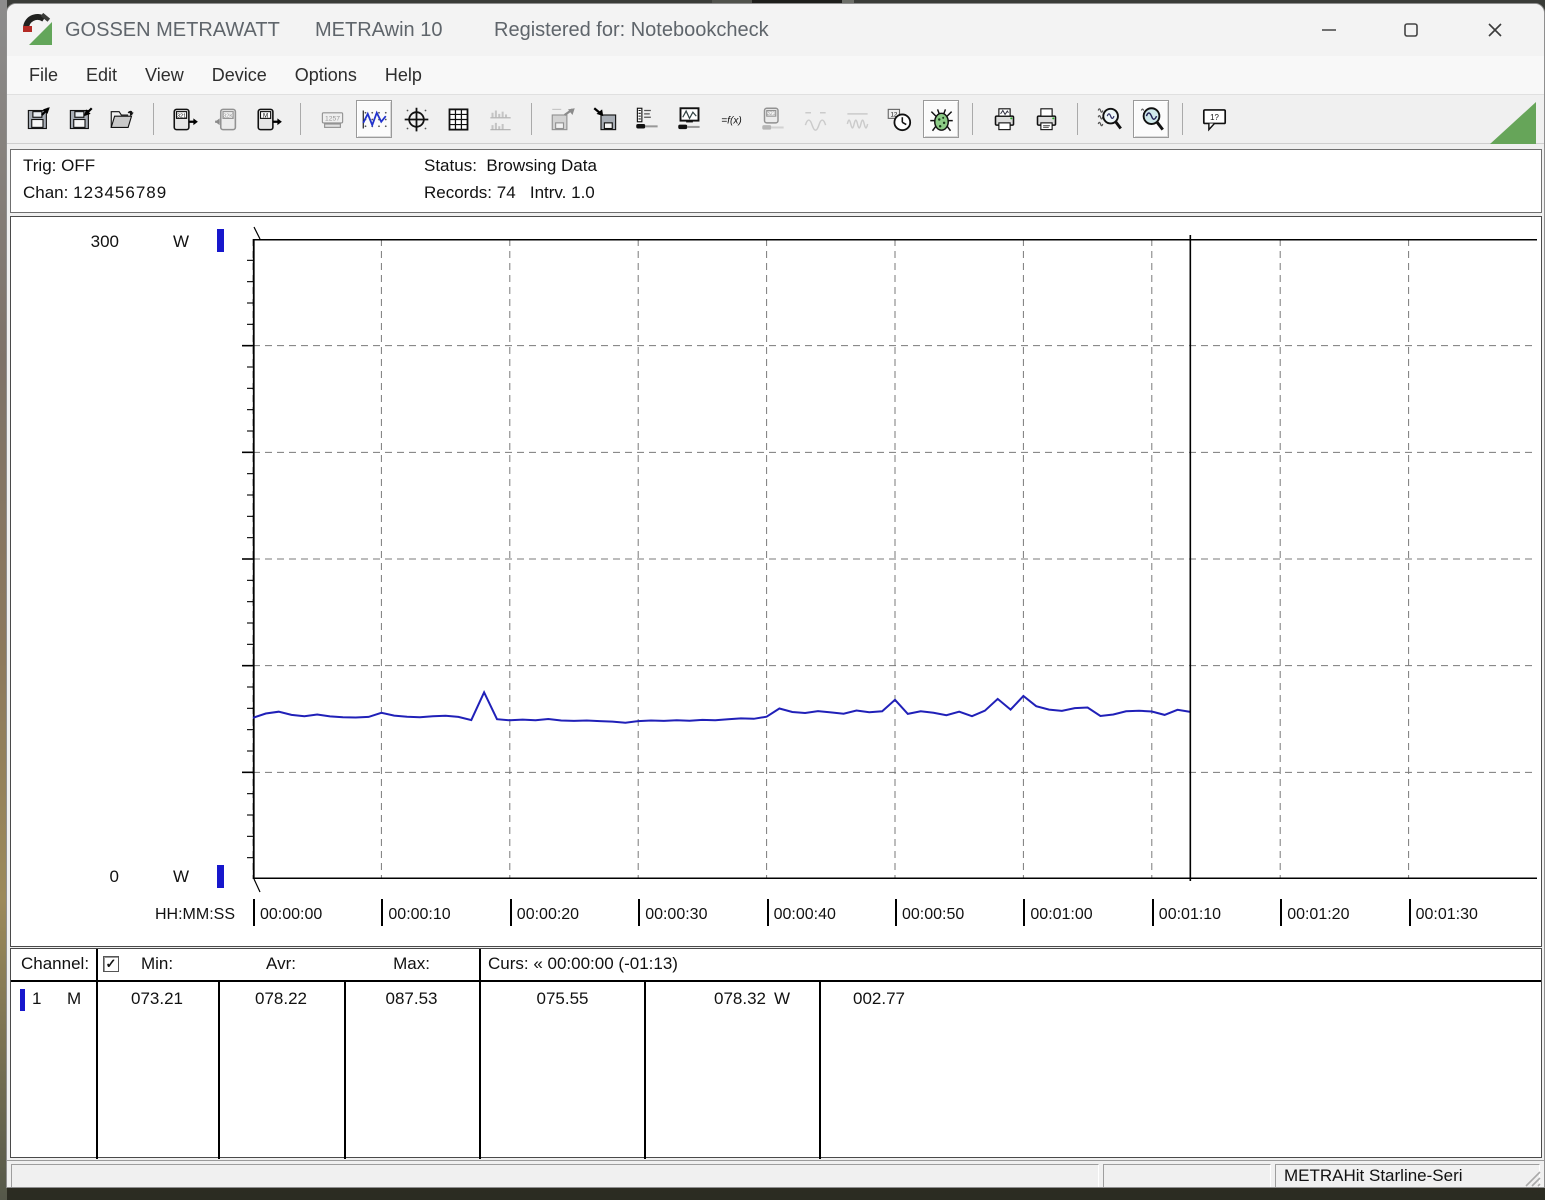 This screenshot has height=1200, width=1545. Describe the element at coordinates (101, 75) in the screenshot. I see `menu-item-edit: Edit` at that location.